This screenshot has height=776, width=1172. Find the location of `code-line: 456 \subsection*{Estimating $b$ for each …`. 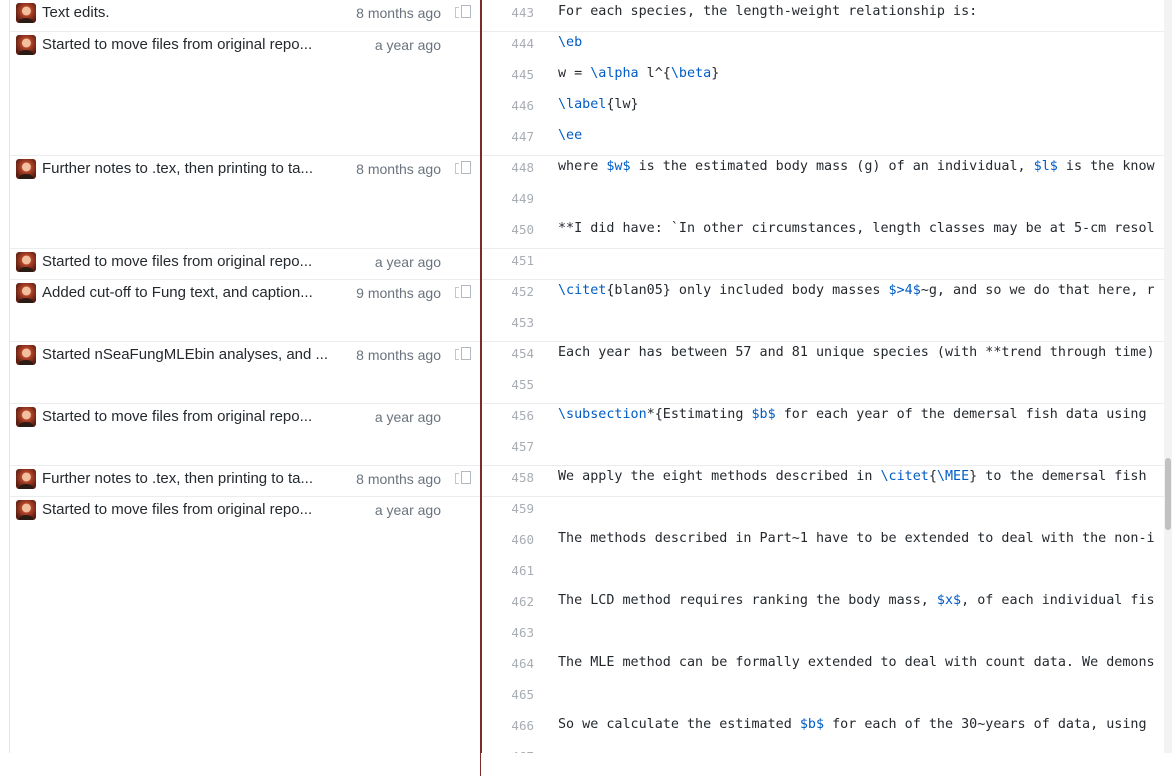

code-line: 456 \subsection*{Estimating $b$ for each … is located at coordinates (823, 418).